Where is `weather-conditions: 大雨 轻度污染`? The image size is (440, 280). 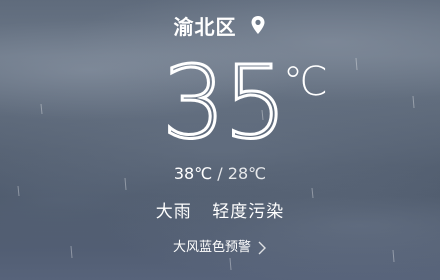
weather-conditions: 大雨 轻度污染 is located at coordinates (220, 212).